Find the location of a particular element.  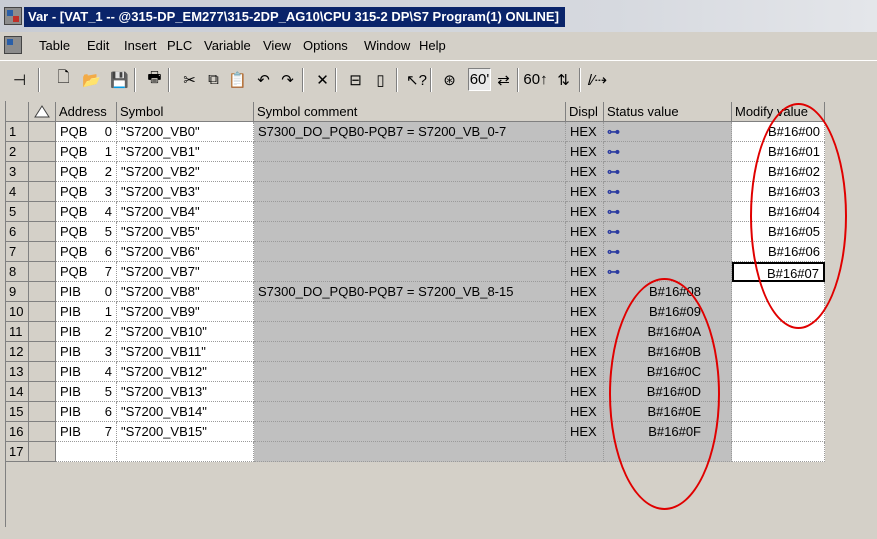

row-number: 12 is located at coordinates (17, 352).